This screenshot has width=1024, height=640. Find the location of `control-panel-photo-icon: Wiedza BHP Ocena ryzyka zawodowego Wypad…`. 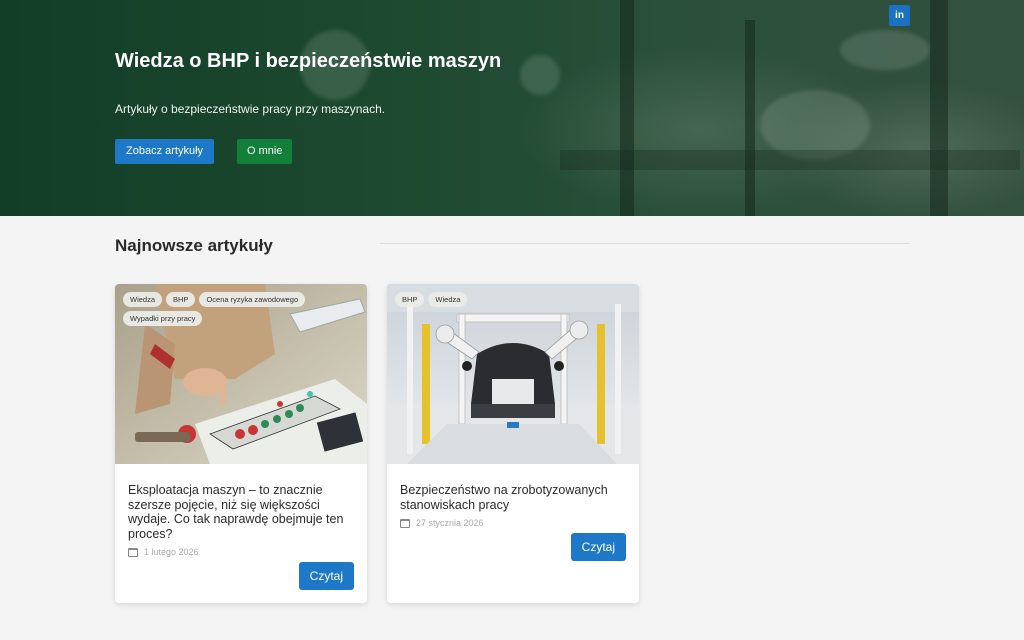

control-panel-photo-icon: Wiedza BHP Ocena ryzyka zawodowego Wypad… is located at coordinates (241, 374).